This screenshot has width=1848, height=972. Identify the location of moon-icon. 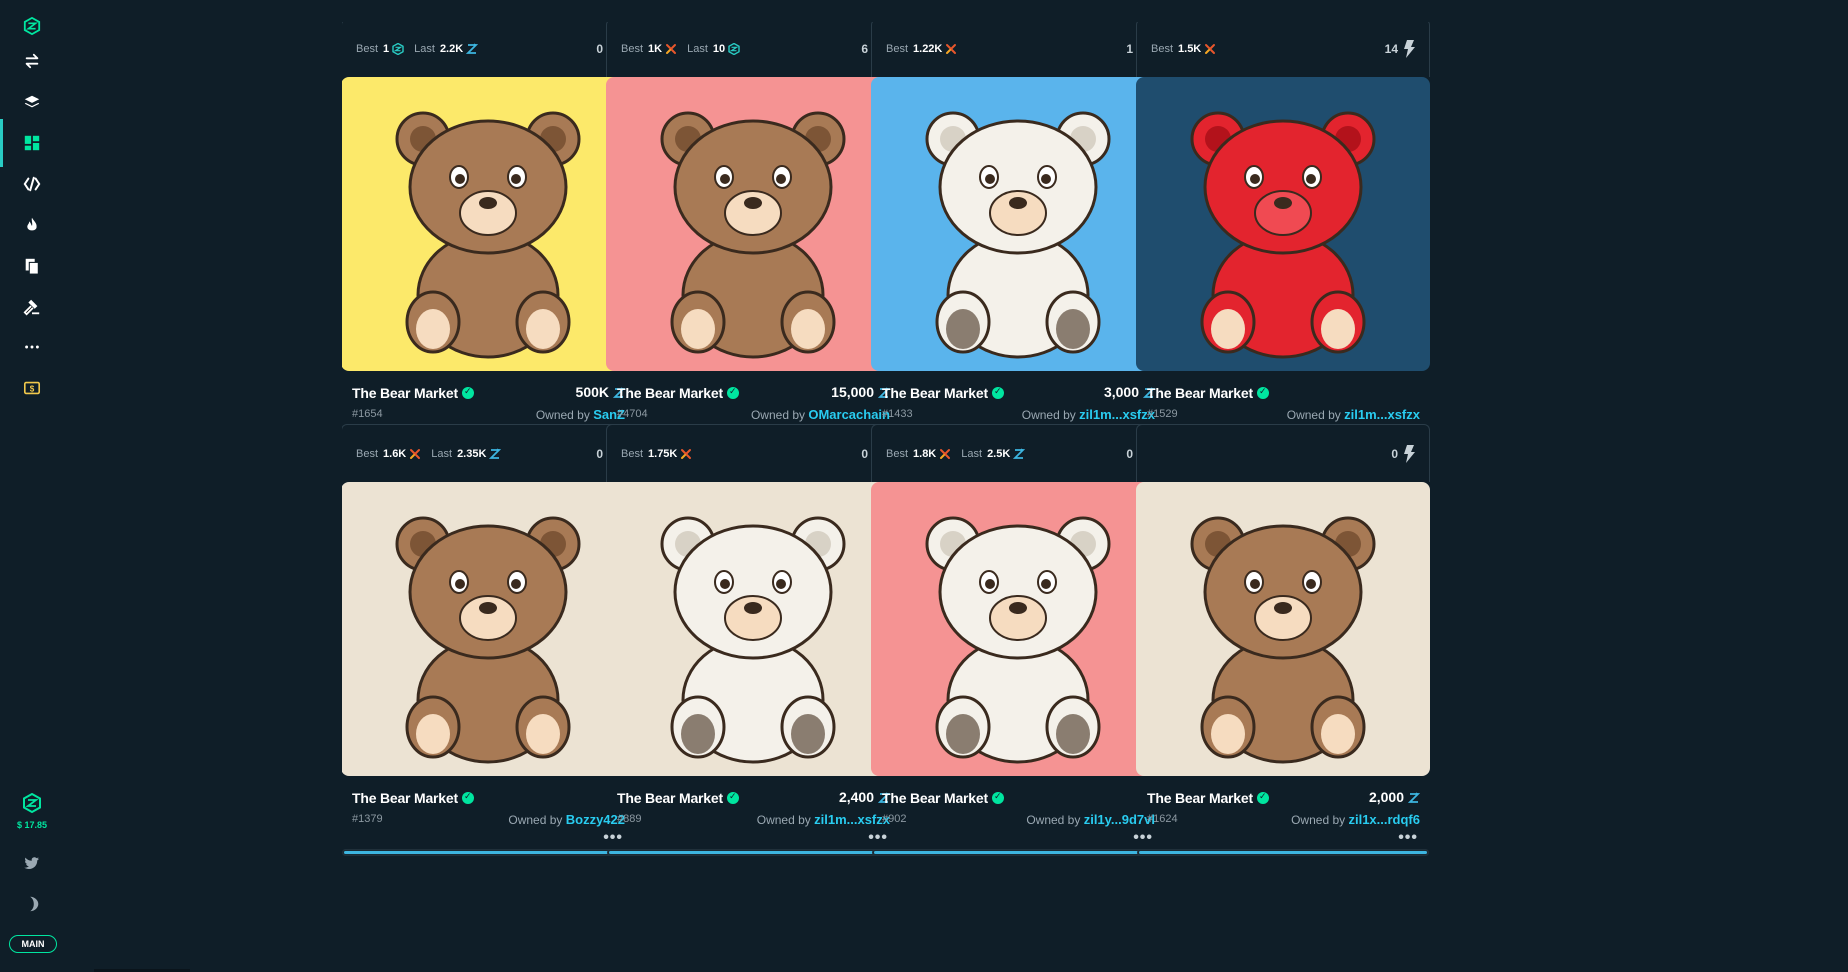
(32, 904).